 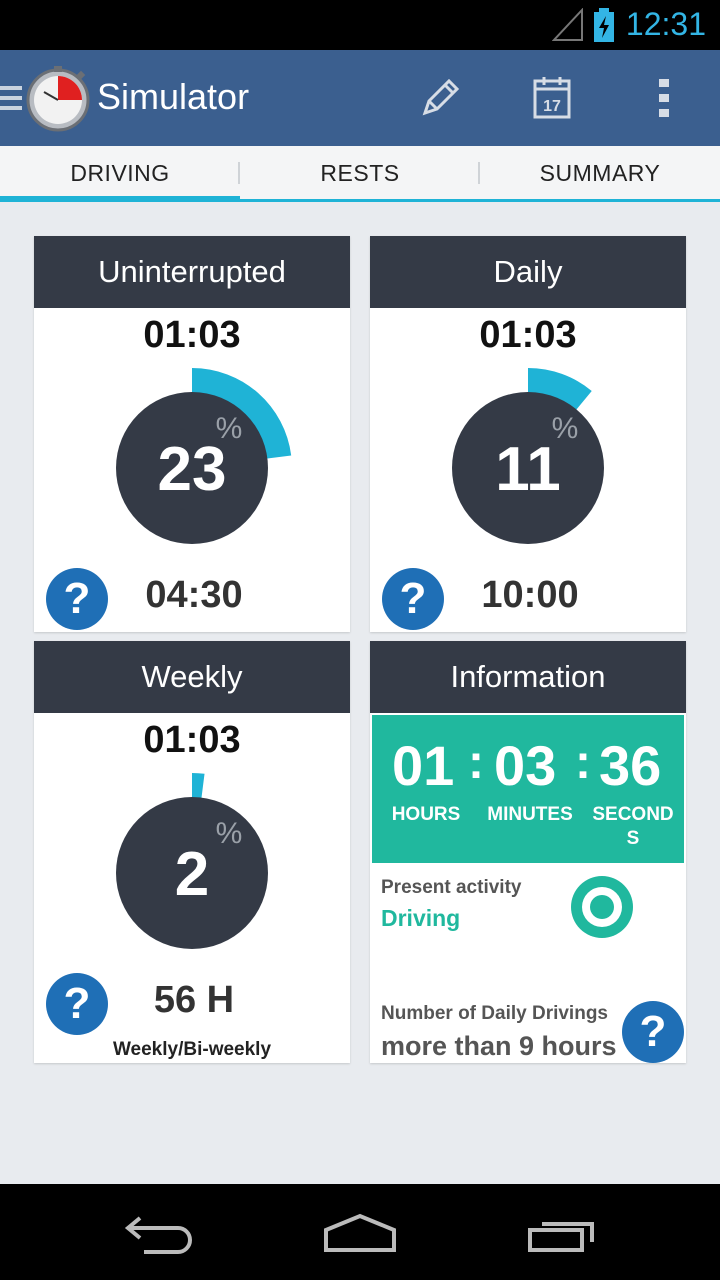 I want to click on tab-rests-label: RESTS, so click(x=360, y=173).